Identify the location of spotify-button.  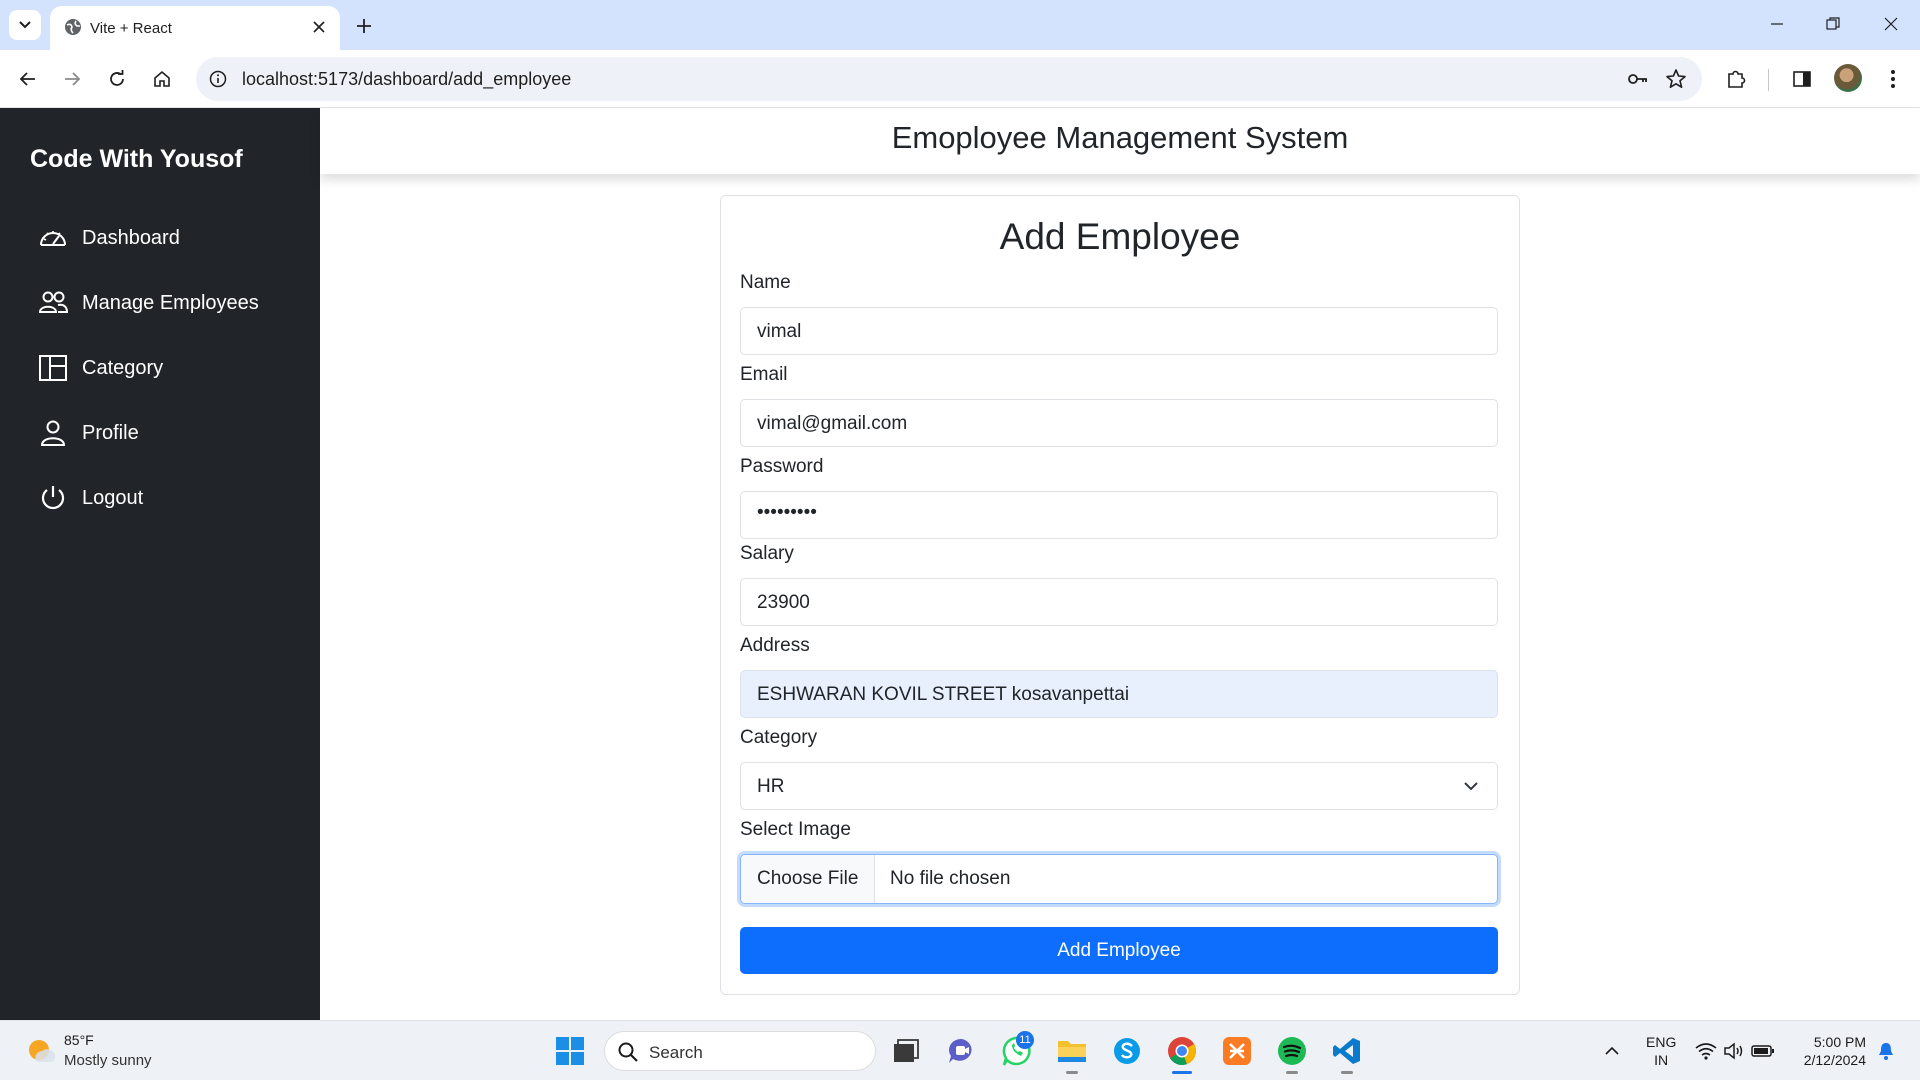
(1292, 1051).